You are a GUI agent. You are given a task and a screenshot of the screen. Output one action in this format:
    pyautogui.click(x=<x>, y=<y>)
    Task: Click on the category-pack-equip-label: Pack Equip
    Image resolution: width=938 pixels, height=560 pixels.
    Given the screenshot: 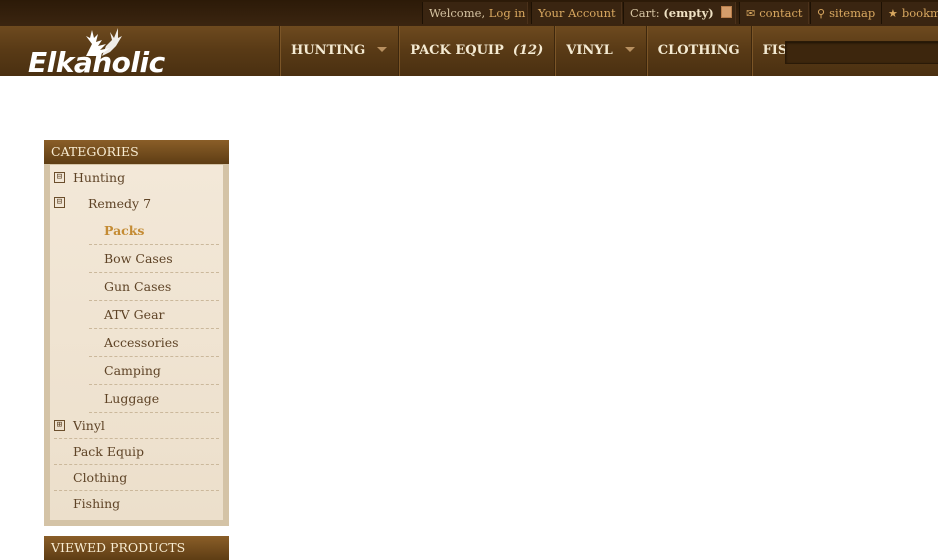 What is the action you would take?
    pyautogui.click(x=136, y=452)
    